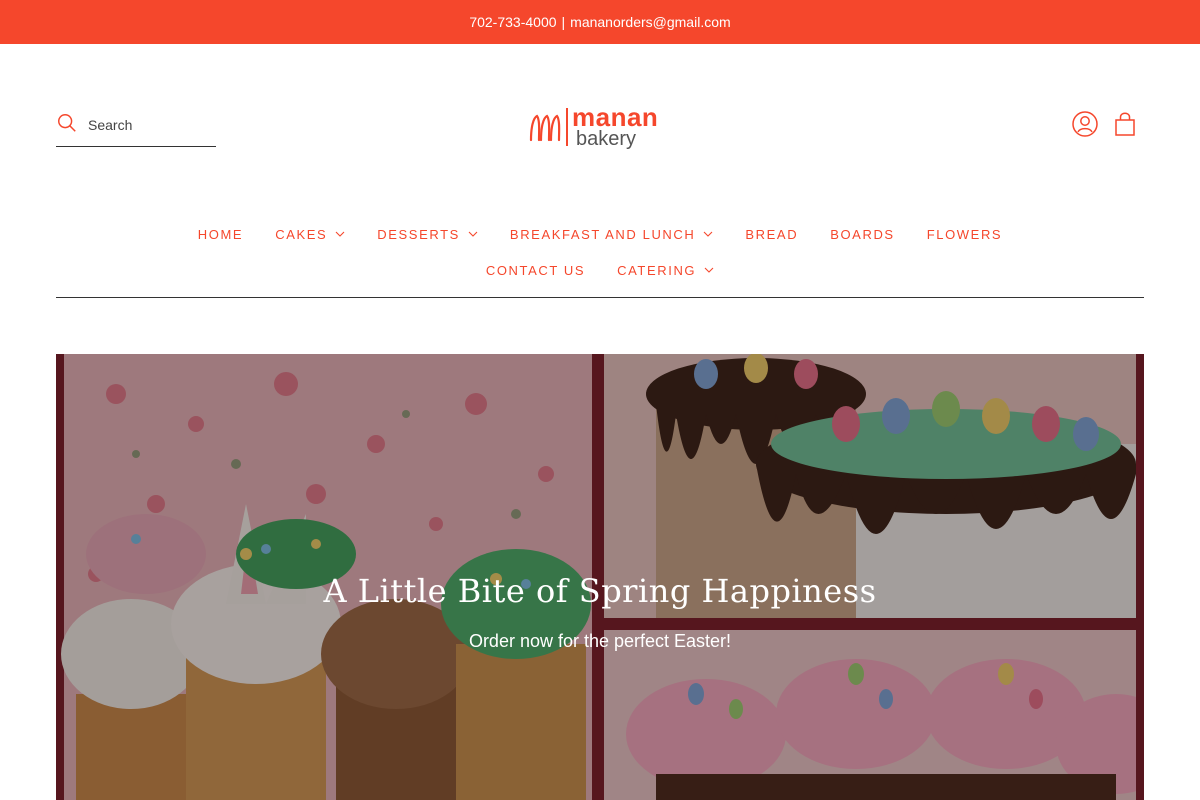  I want to click on nav-item-label: BOARDS, so click(862, 234).